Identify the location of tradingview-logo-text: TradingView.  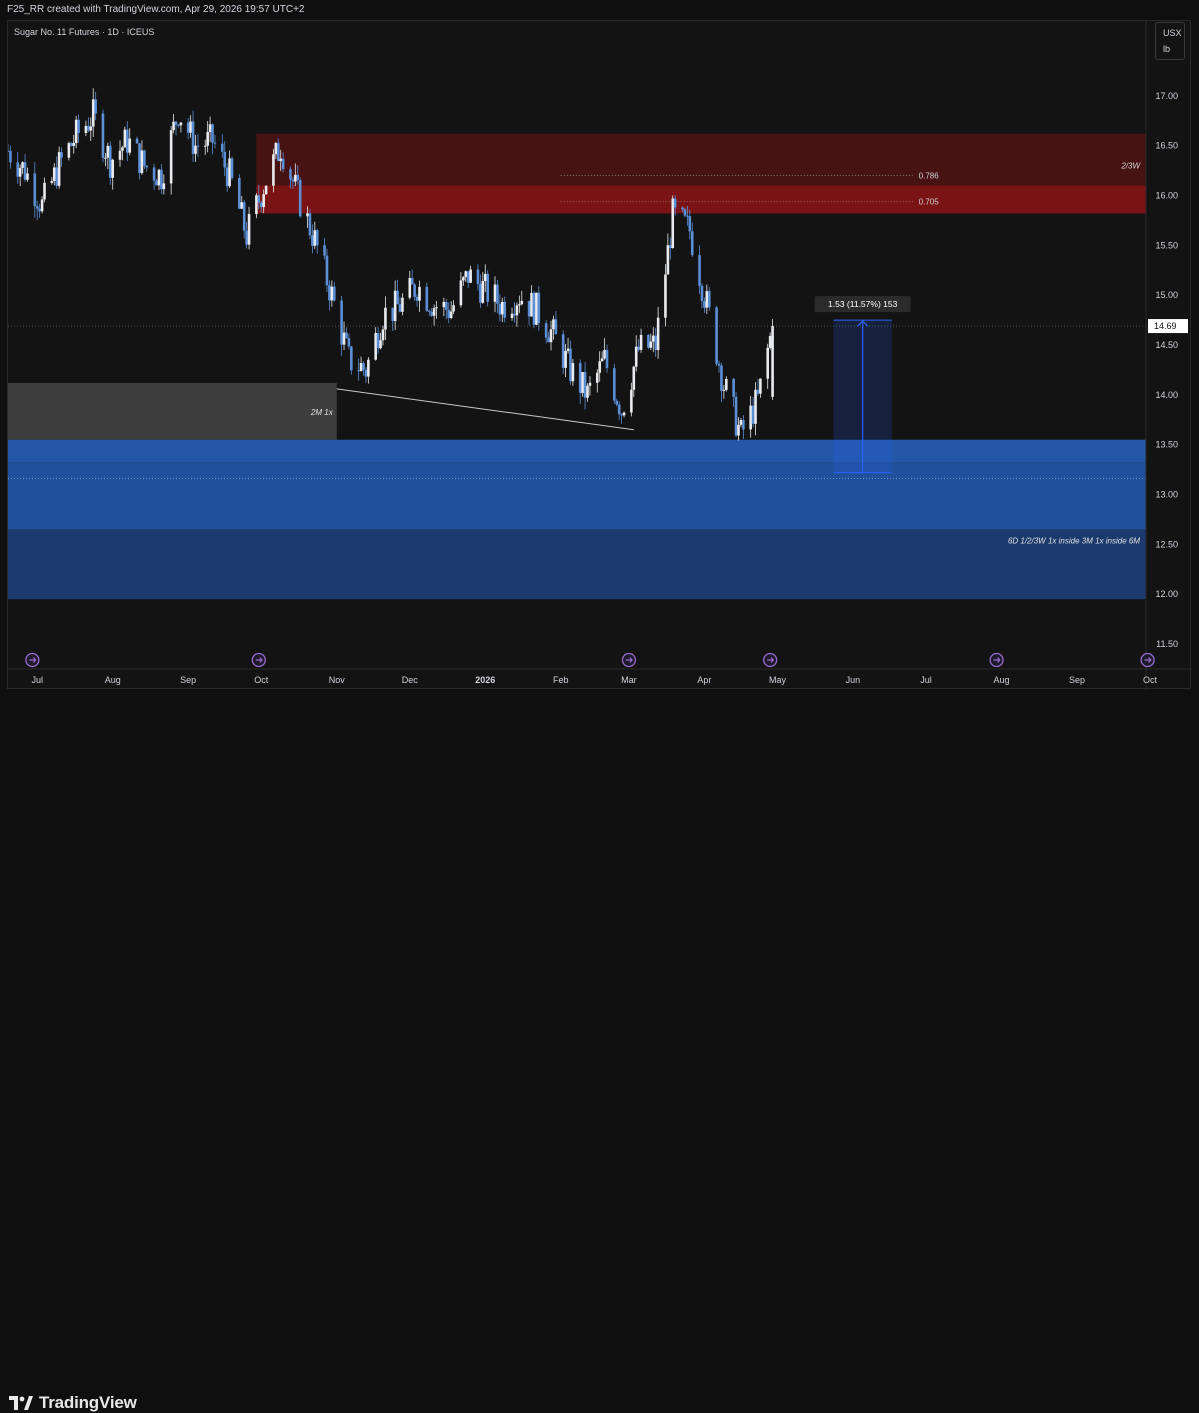
(88, 1402).